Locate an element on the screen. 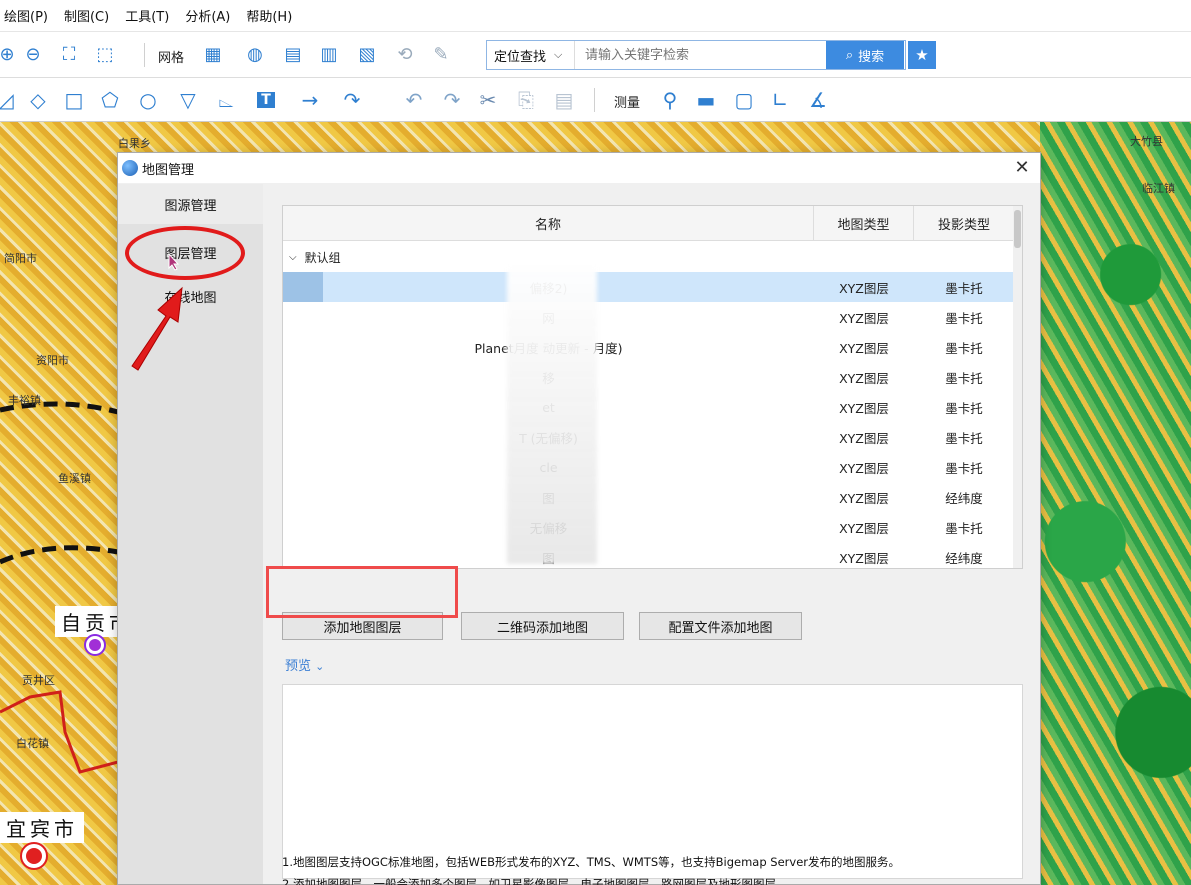 The width and height of the screenshot is (1191, 885). label-tool-icon: ⌳ is located at coordinates (226, 100).